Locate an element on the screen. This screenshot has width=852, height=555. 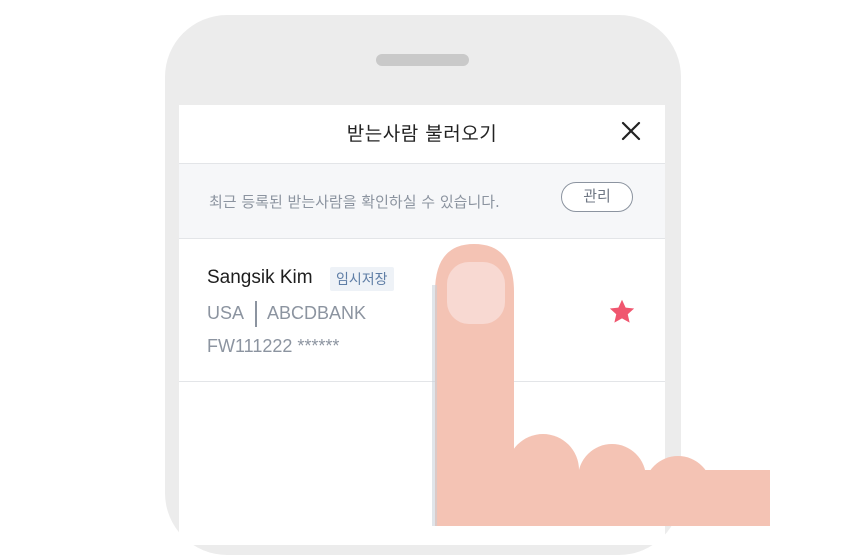
dialog-title: 받는사람 불러오기 is located at coordinates (422, 134).